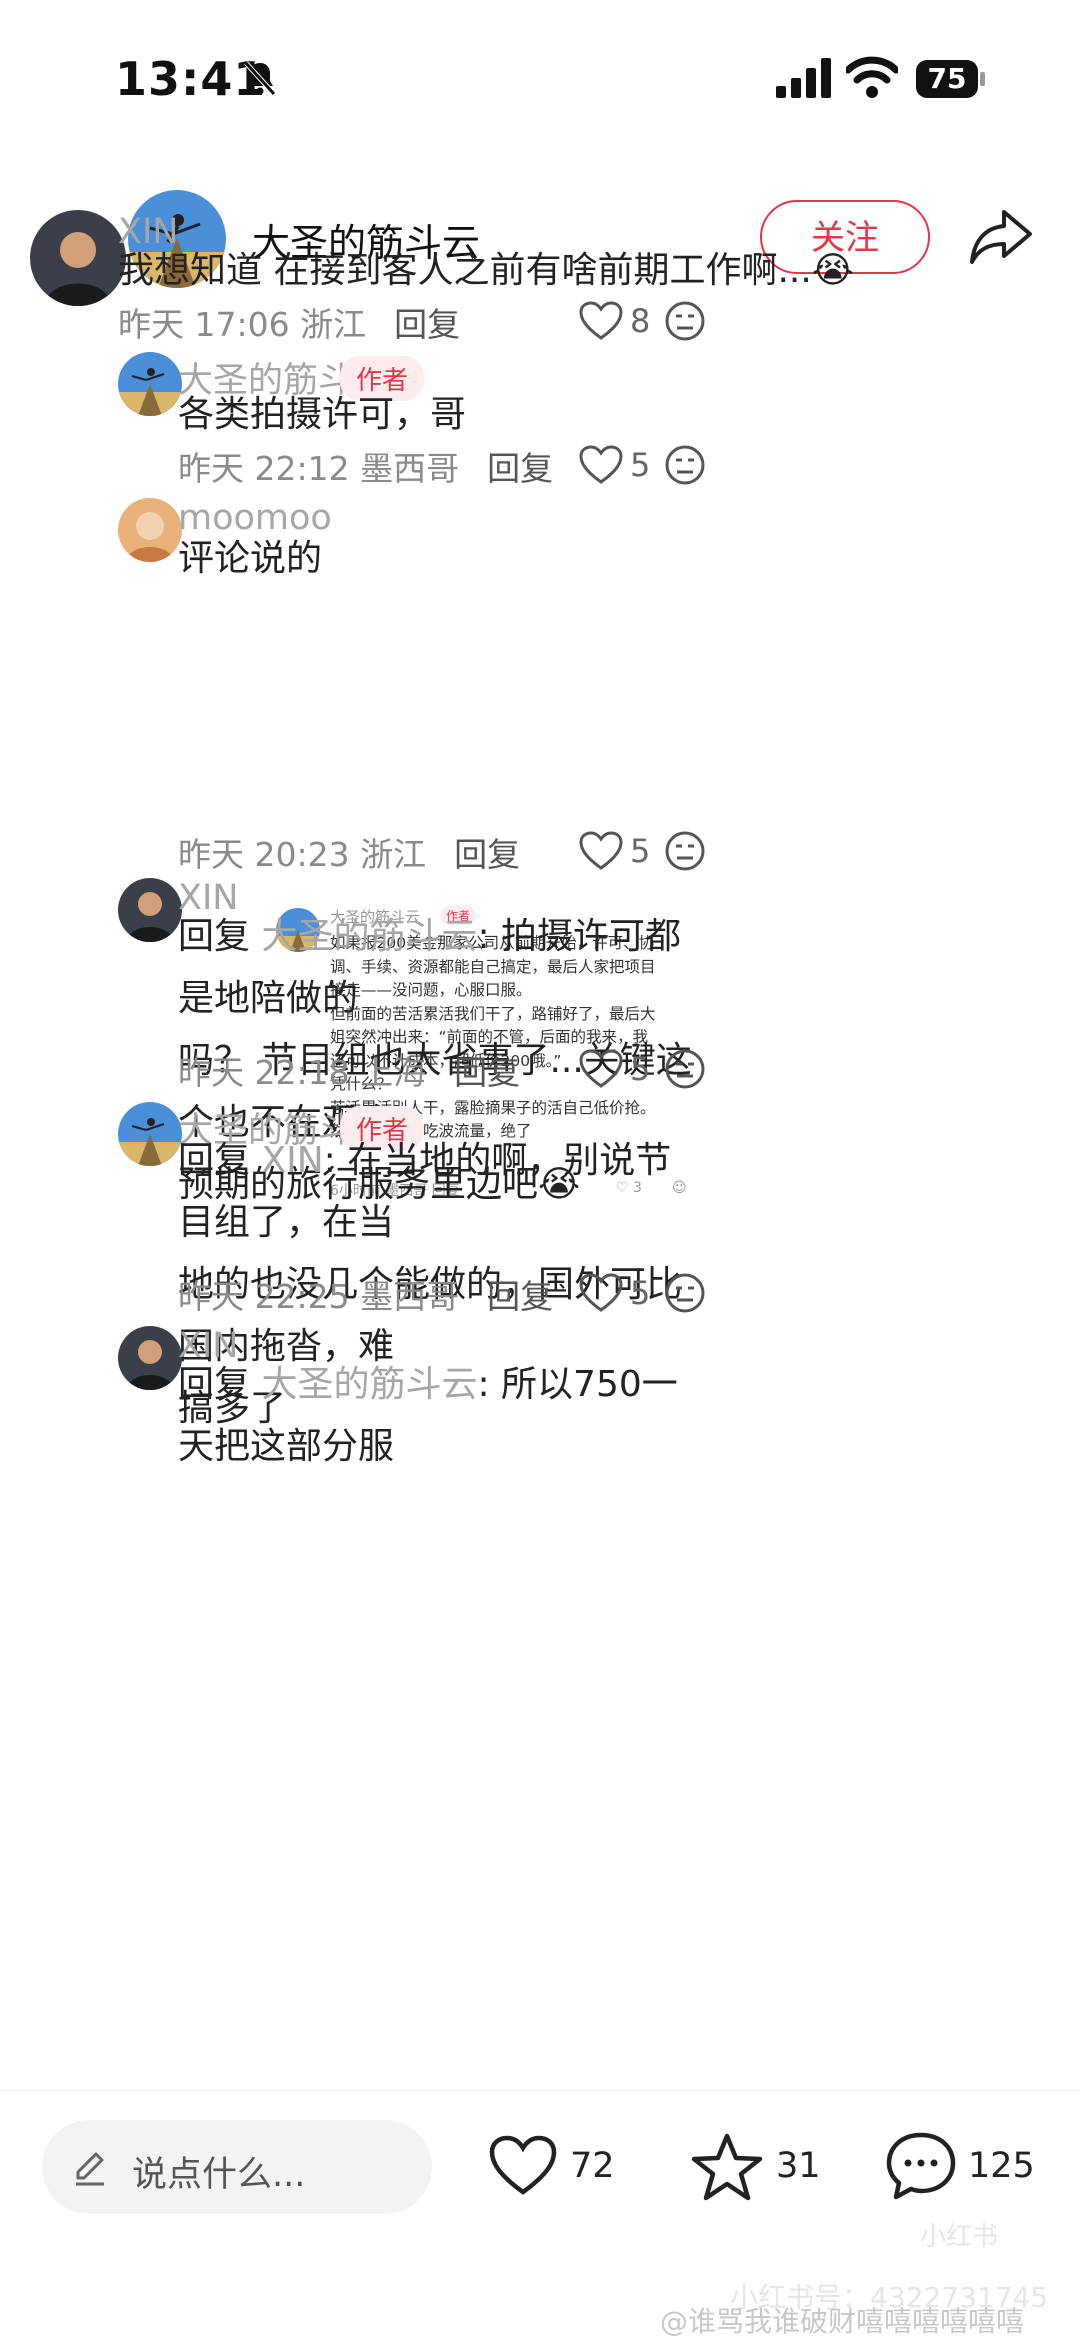 The height and width of the screenshot is (2340, 1080). I want to click on battery-level: 75, so click(947, 79).